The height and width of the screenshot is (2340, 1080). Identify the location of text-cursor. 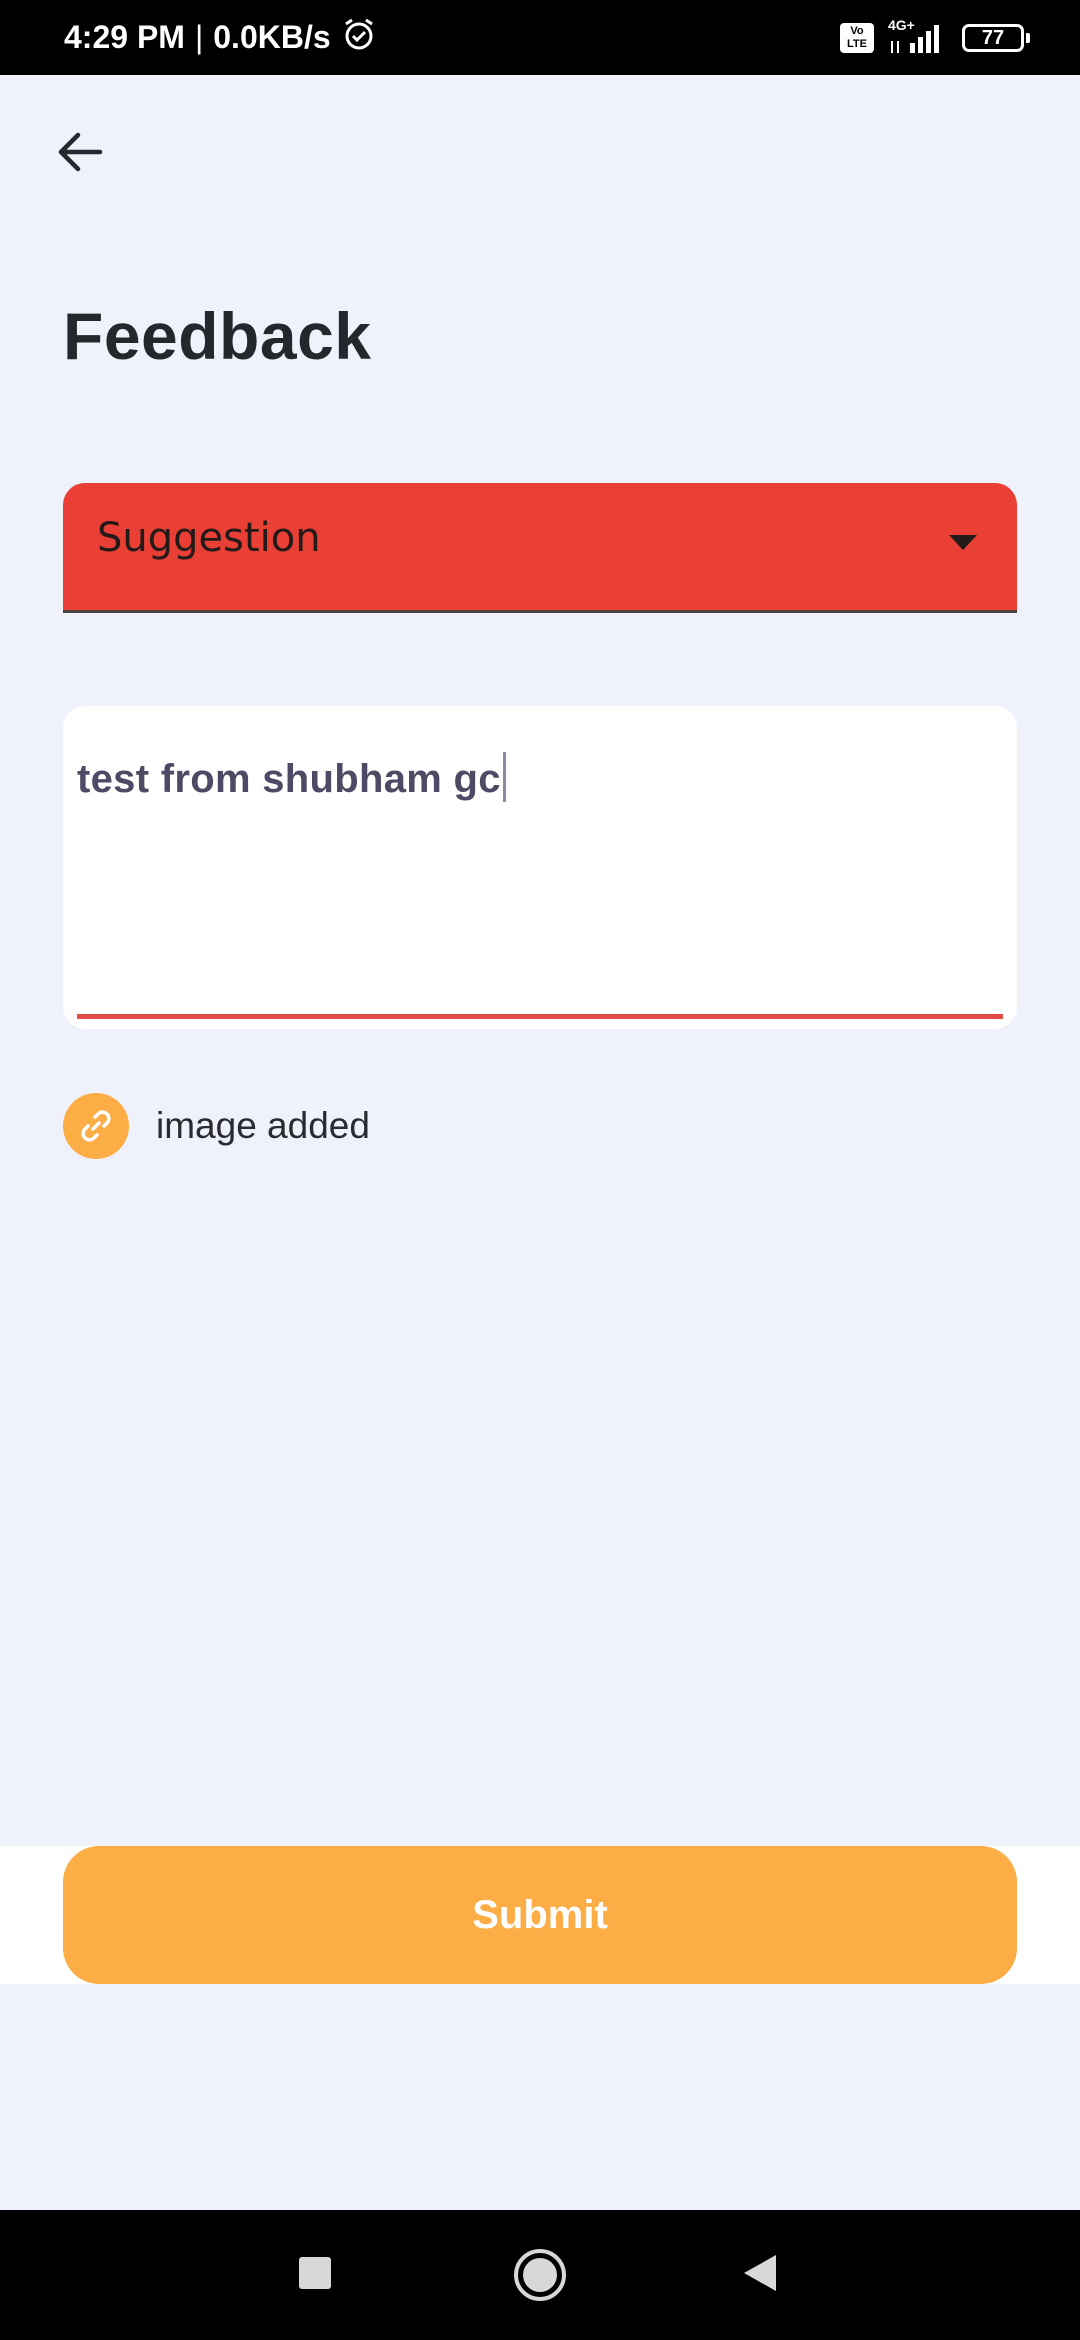
(504, 777).